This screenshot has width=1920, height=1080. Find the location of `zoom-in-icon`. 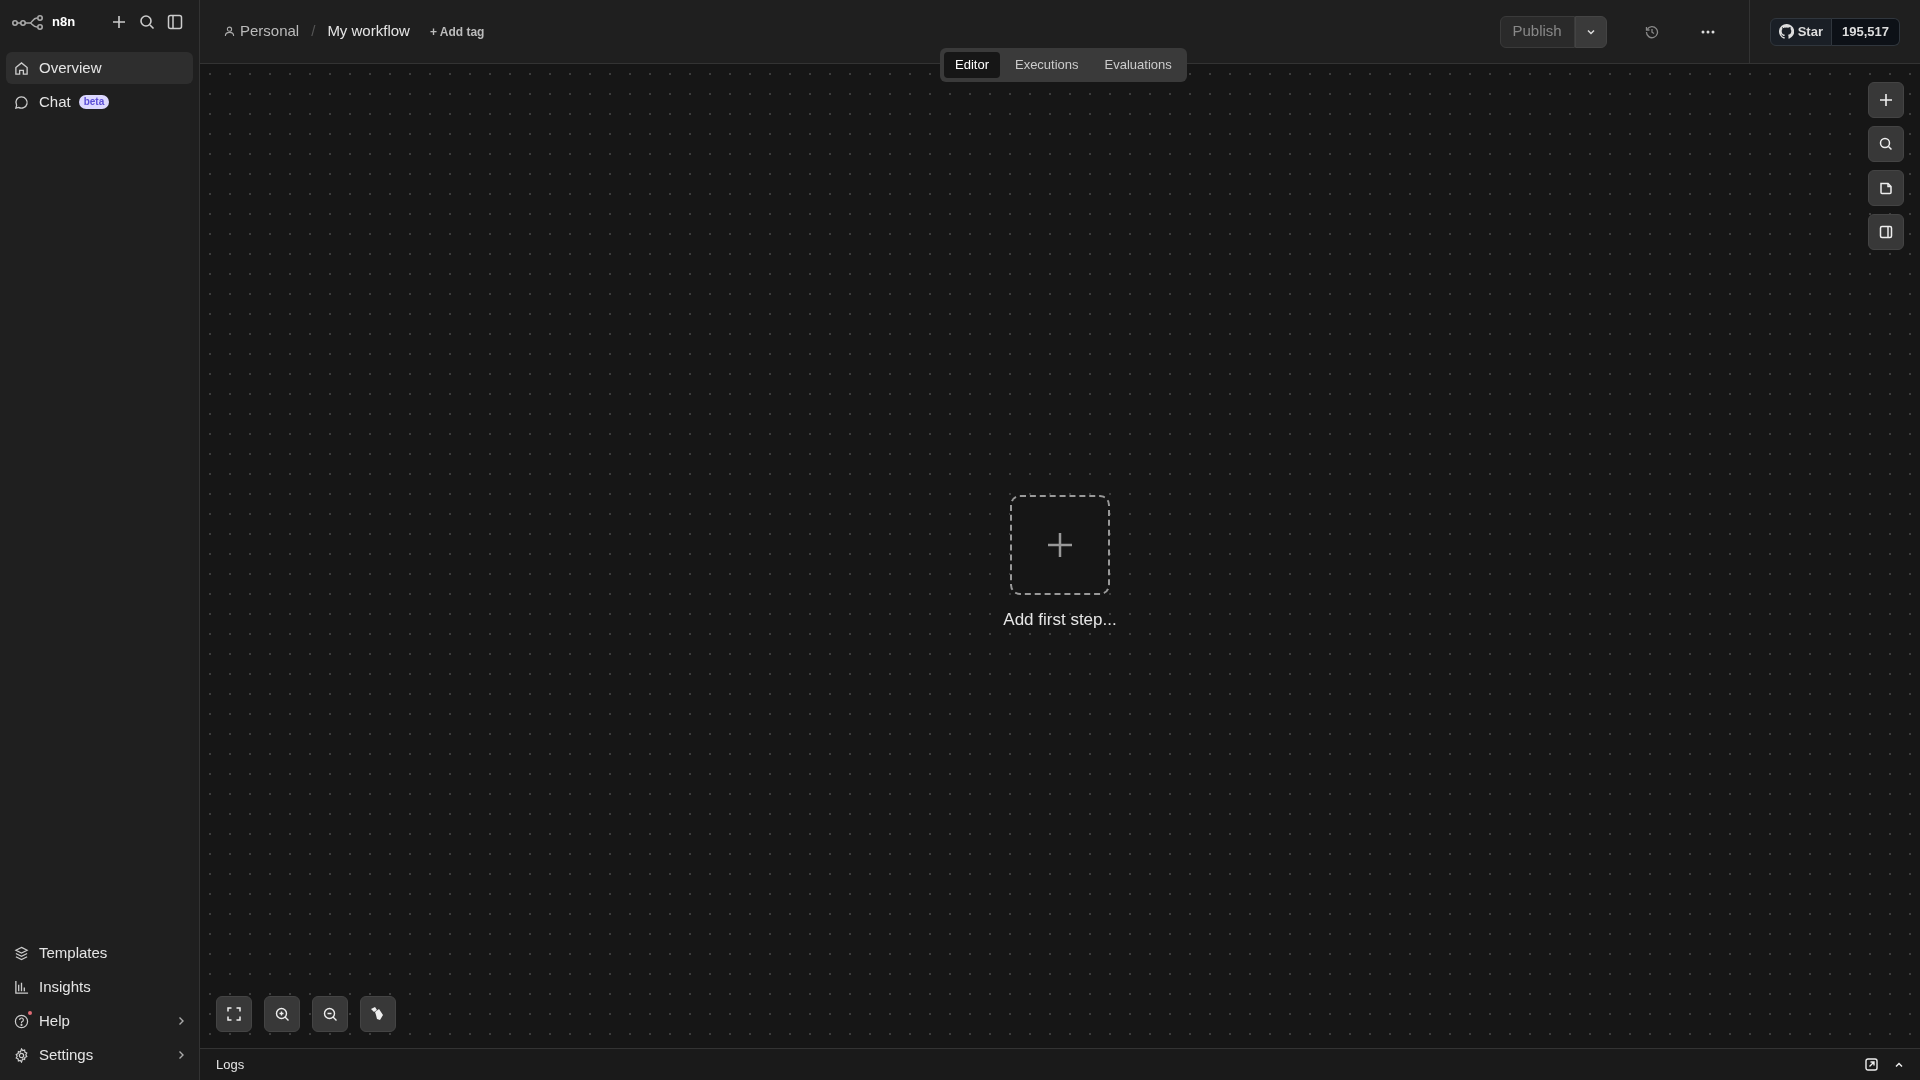

zoom-in-icon is located at coordinates (282, 1014).